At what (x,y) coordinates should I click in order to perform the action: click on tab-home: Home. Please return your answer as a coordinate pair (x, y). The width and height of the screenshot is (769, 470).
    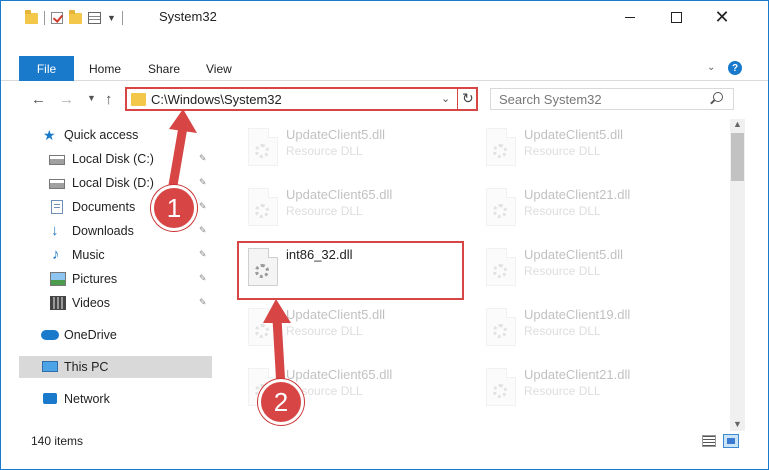
    Looking at the image, I should click on (105, 68).